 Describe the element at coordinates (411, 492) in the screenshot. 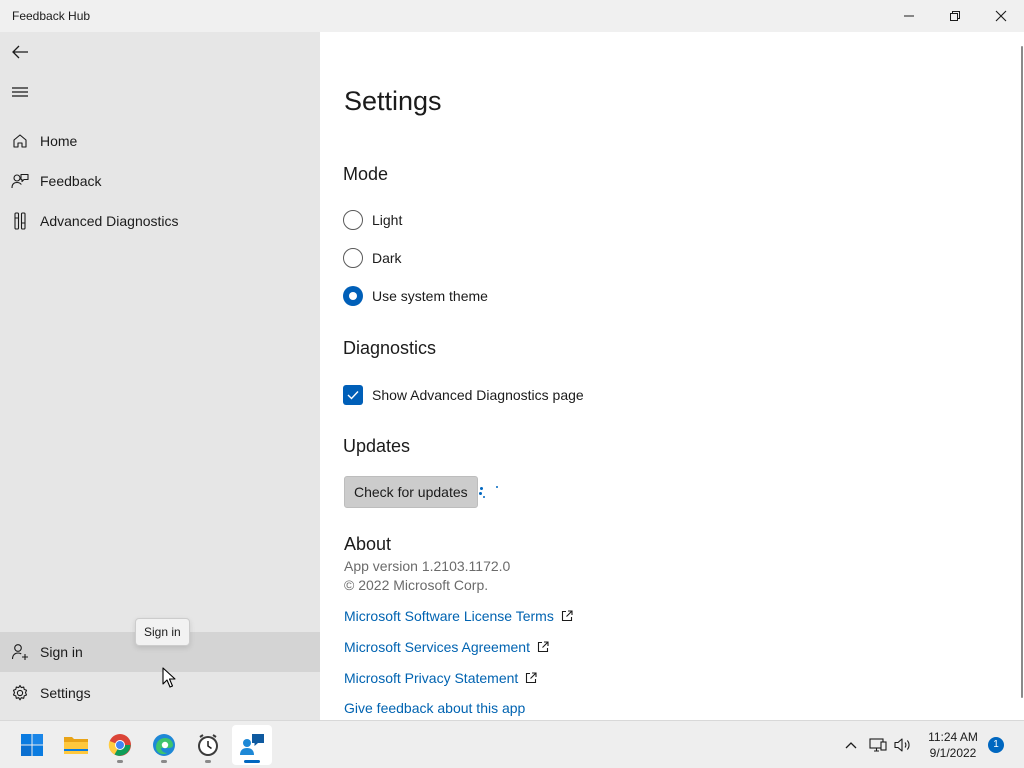

I see `check-for-updates-button: Check for updates` at that location.